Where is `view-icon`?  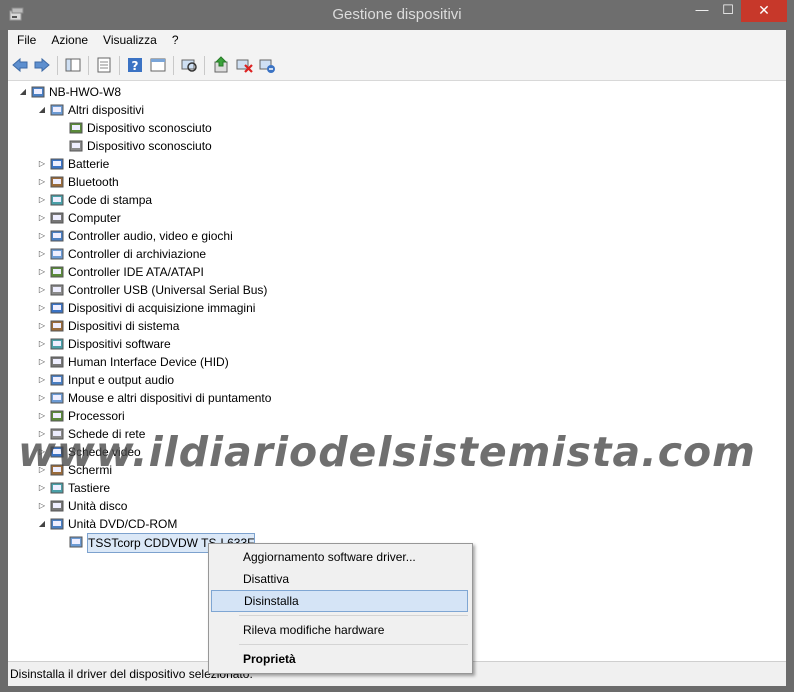
view-icon is located at coordinates (158, 65).